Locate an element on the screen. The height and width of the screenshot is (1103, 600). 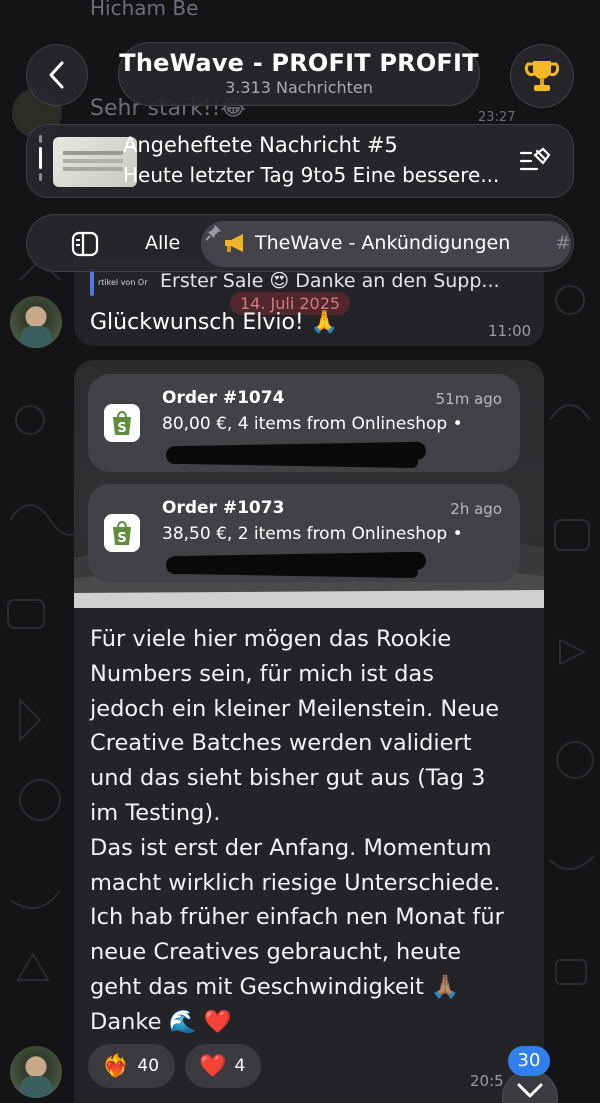
message-count: 3.313 Nachrichten is located at coordinates (299, 87).